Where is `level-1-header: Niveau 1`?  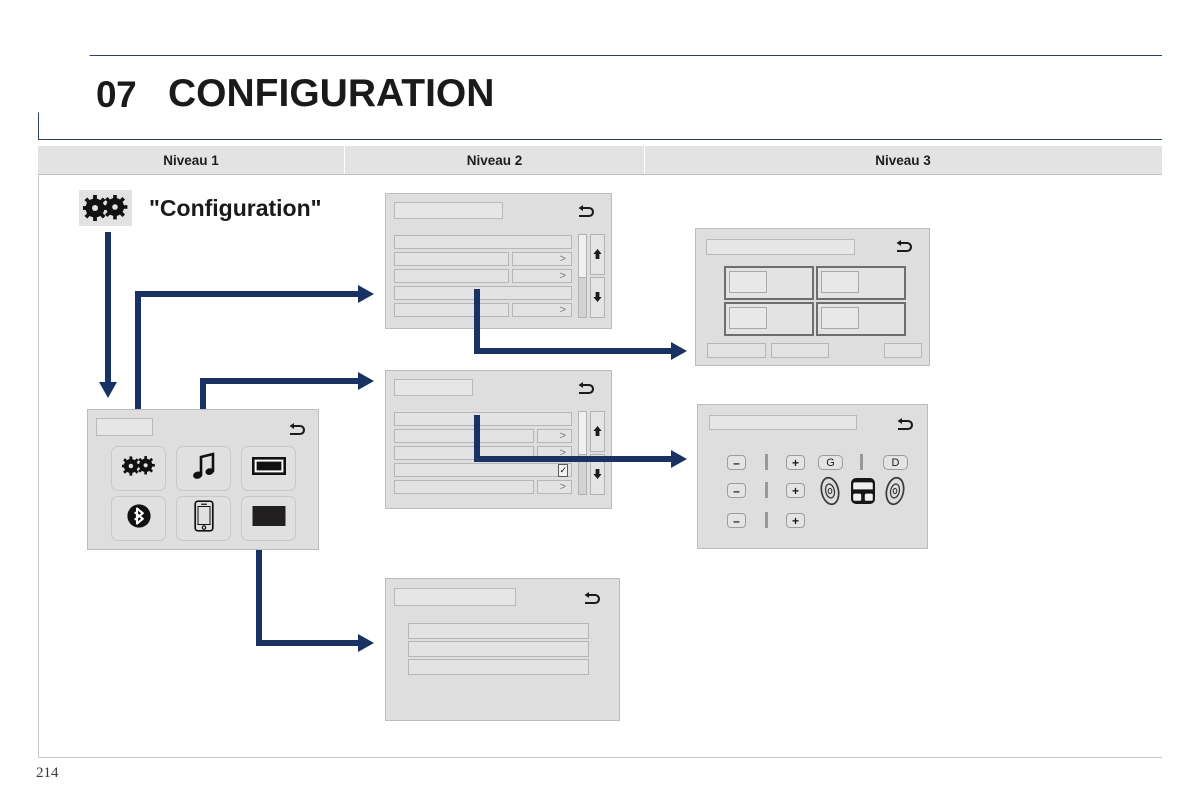 level-1-header: Niveau 1 is located at coordinates (191, 160).